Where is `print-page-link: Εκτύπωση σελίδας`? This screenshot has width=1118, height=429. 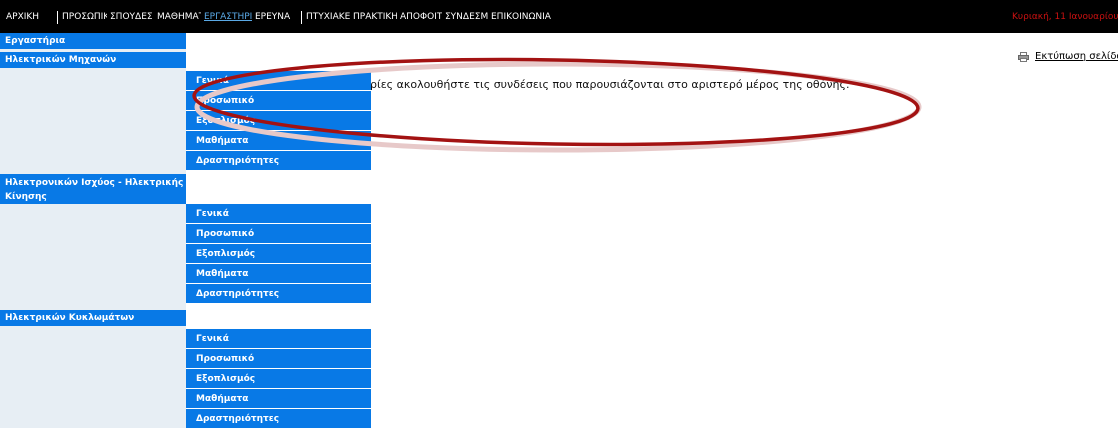 print-page-link: Εκτύπωση σελίδας is located at coordinates (1076, 56).